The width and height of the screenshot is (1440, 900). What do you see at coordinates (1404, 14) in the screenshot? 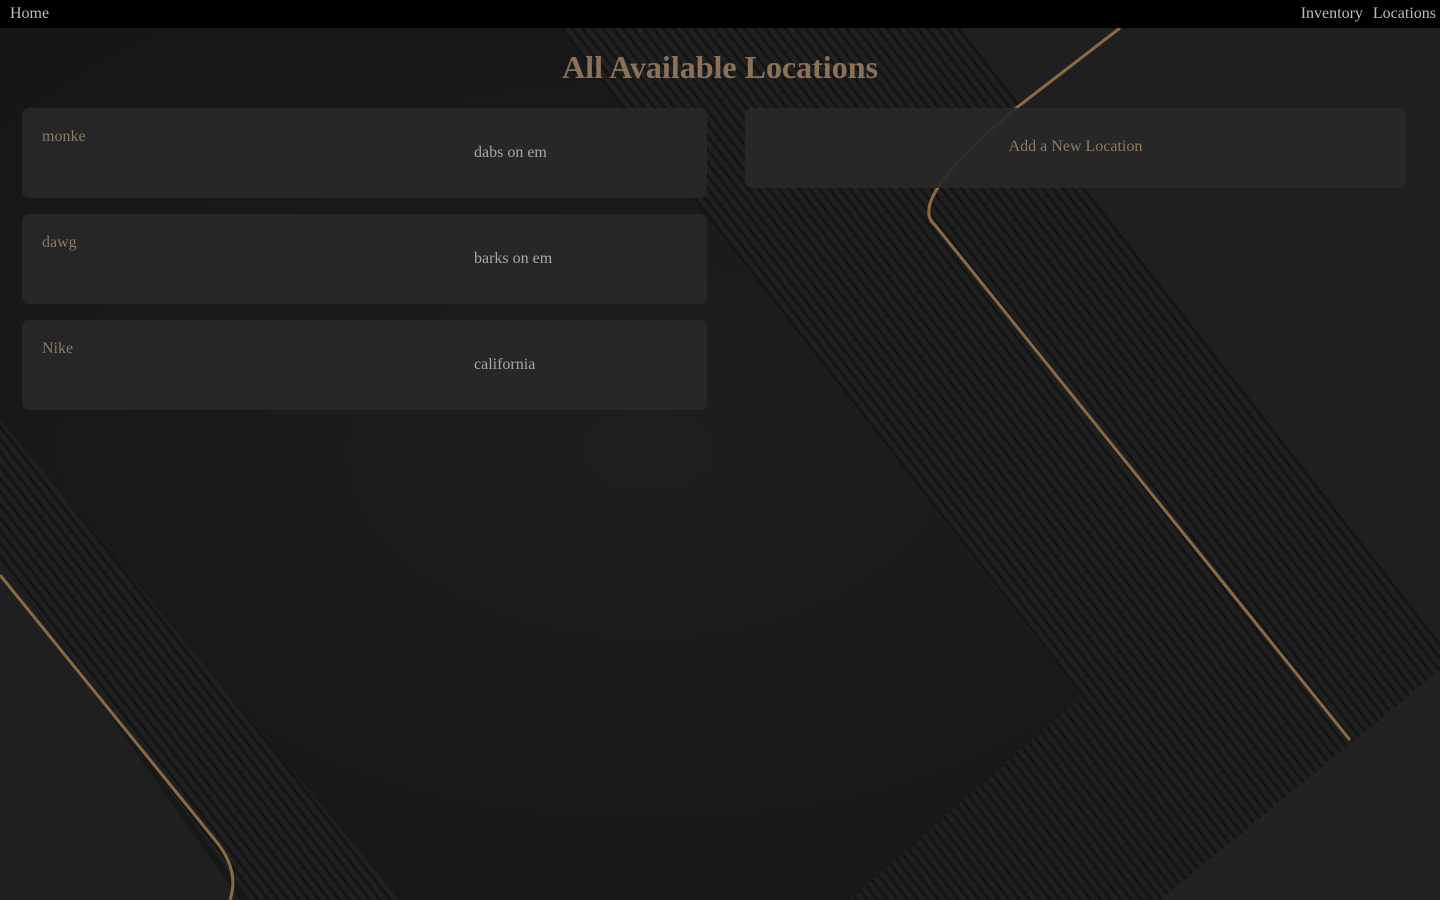
I see `nav-locations-link: Locations` at bounding box center [1404, 14].